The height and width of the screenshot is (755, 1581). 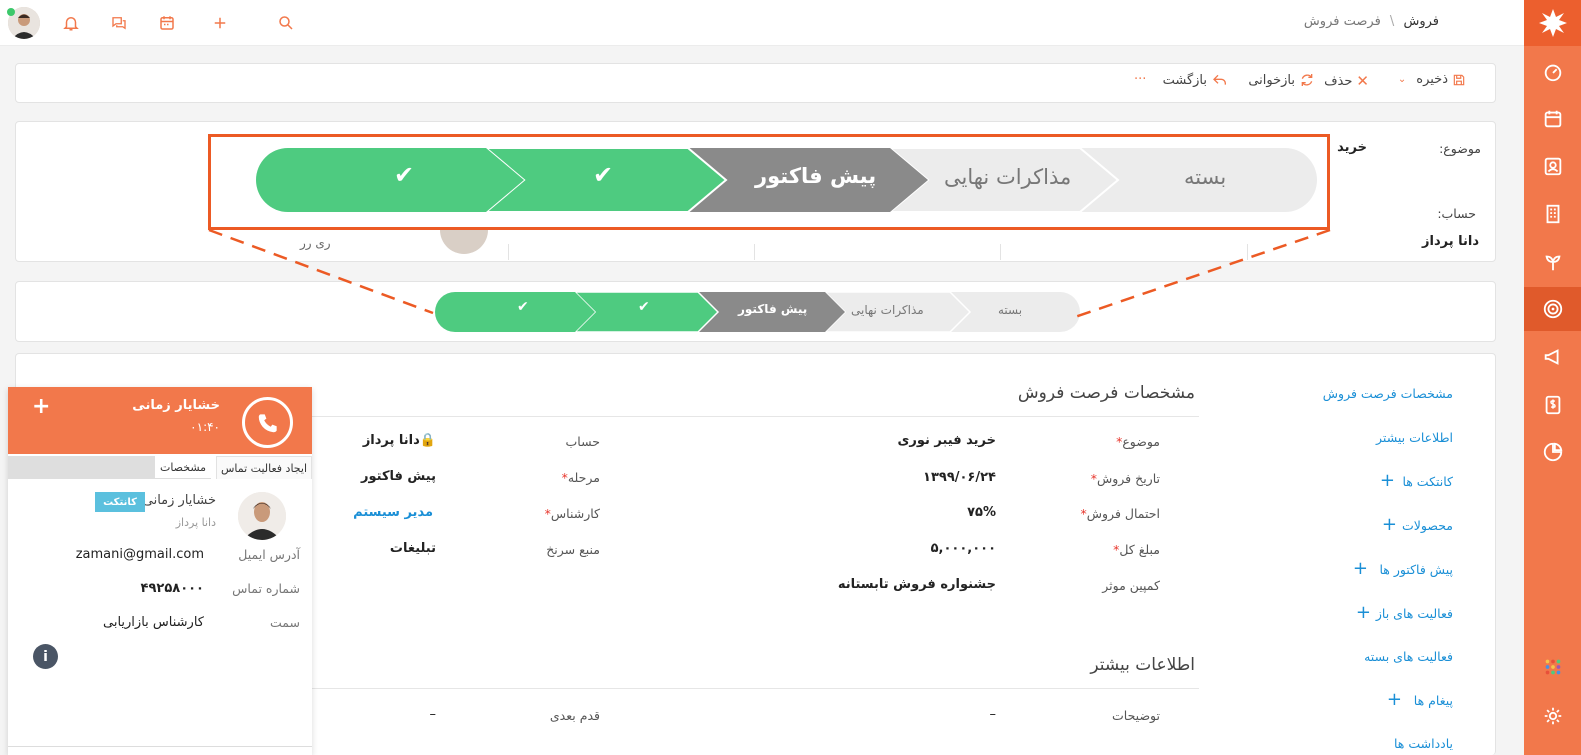 What do you see at coordinates (1552, 262) in the screenshot?
I see `sprout-icon` at bounding box center [1552, 262].